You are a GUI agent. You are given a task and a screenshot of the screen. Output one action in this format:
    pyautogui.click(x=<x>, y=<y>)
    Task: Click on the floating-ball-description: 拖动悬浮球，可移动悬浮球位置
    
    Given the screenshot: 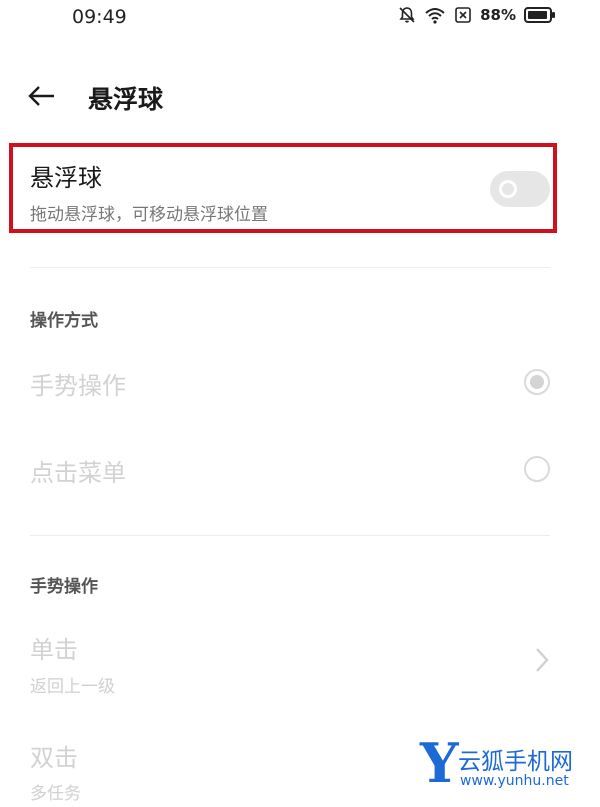 What is the action you would take?
    pyautogui.click(x=149, y=215)
    